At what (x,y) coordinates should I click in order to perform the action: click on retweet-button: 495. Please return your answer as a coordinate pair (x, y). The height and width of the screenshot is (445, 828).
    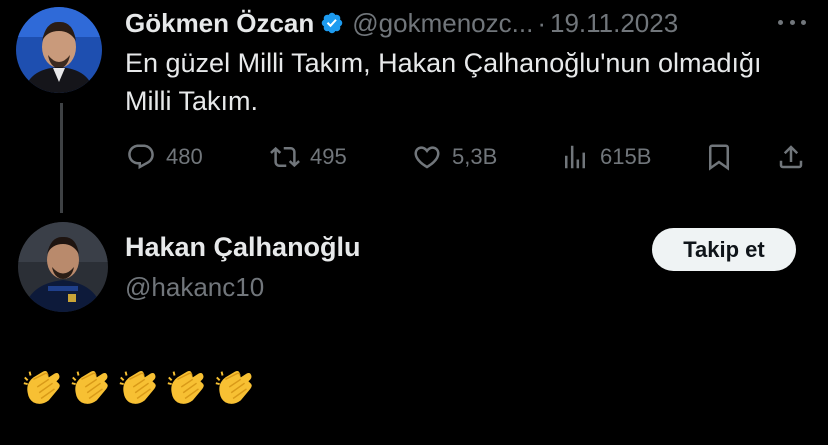
    Looking at the image, I should click on (308, 157).